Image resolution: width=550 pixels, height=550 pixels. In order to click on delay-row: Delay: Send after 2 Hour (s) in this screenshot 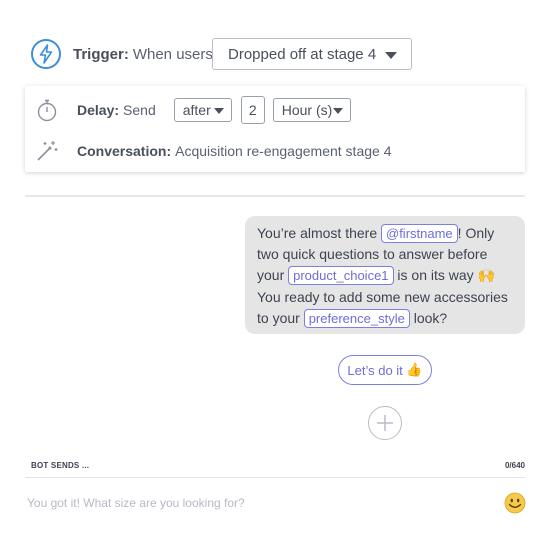, I will do `click(193, 110)`.